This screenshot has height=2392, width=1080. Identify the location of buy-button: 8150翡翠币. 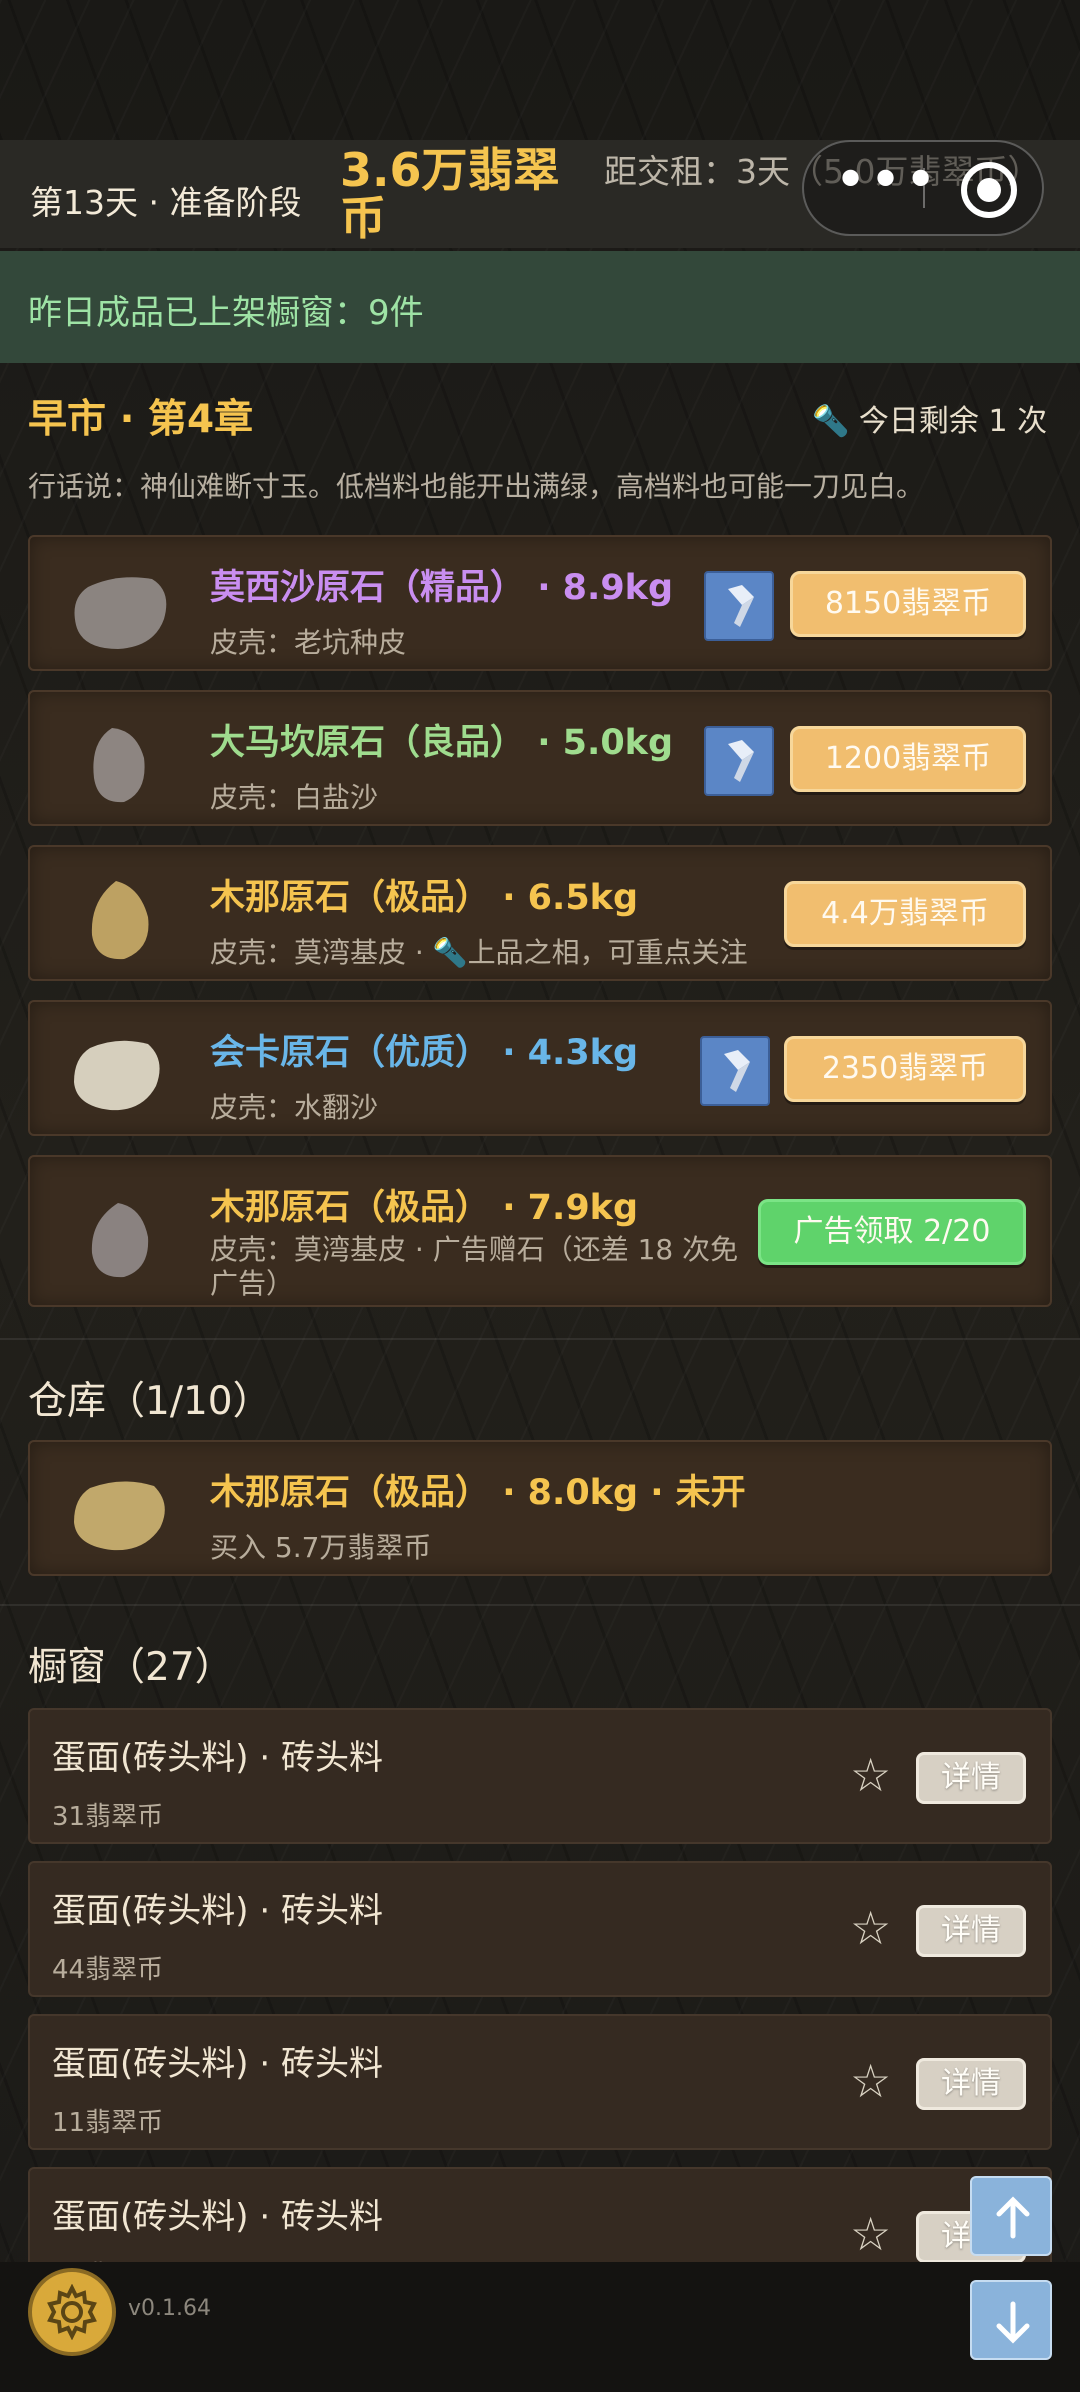
(908, 604).